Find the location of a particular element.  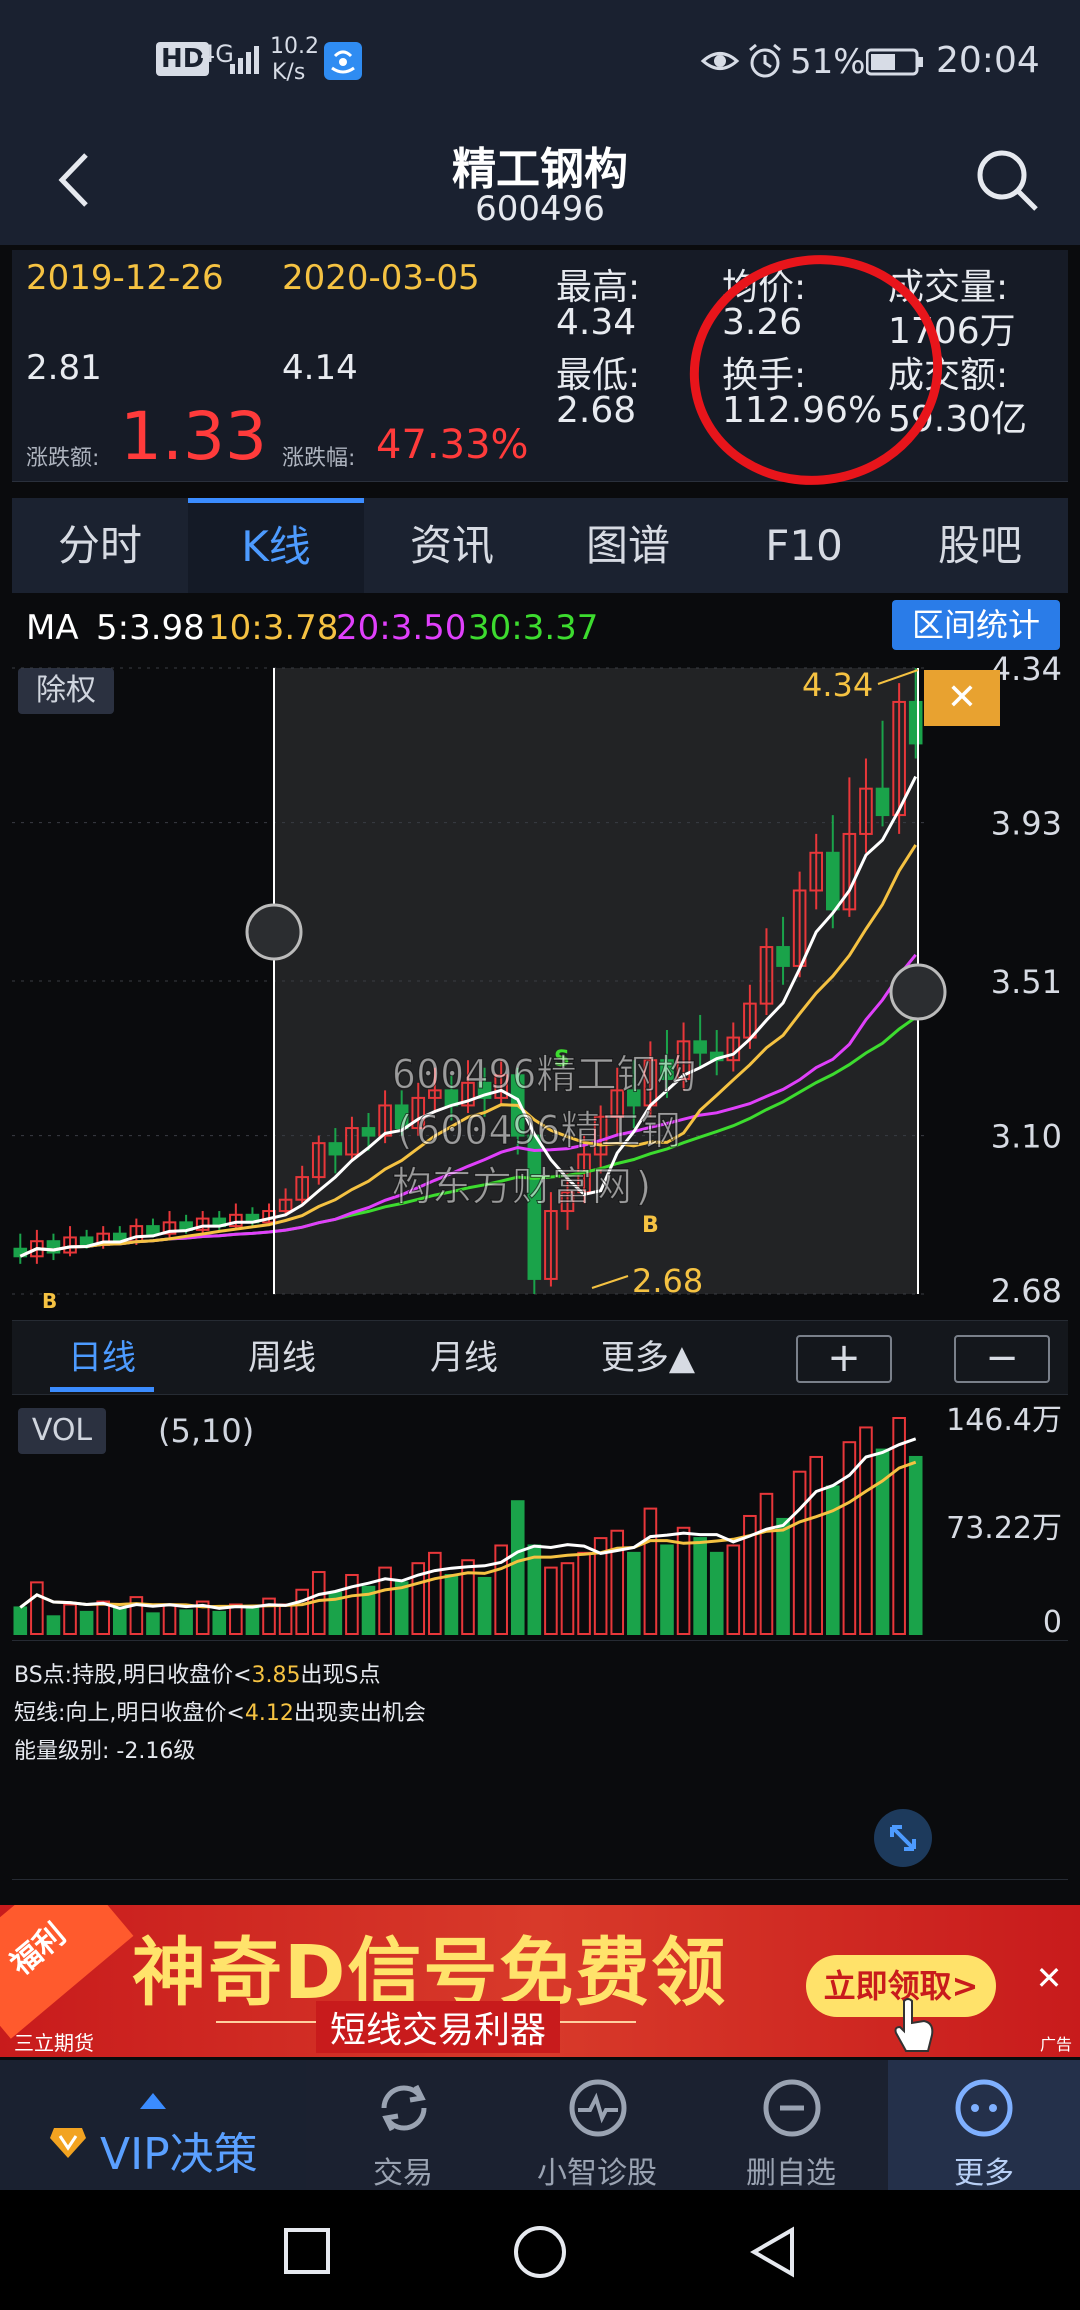

stock-code: 600496 is located at coordinates (540, 209).